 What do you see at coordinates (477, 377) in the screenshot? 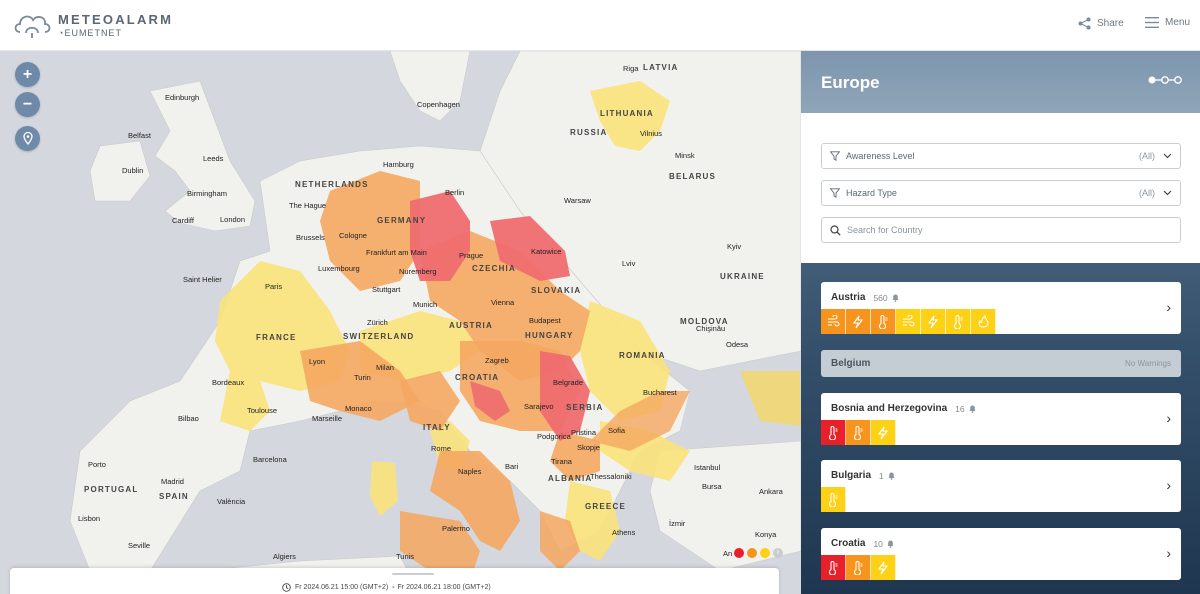
I see `country-label-croatia: CROATIA` at bounding box center [477, 377].